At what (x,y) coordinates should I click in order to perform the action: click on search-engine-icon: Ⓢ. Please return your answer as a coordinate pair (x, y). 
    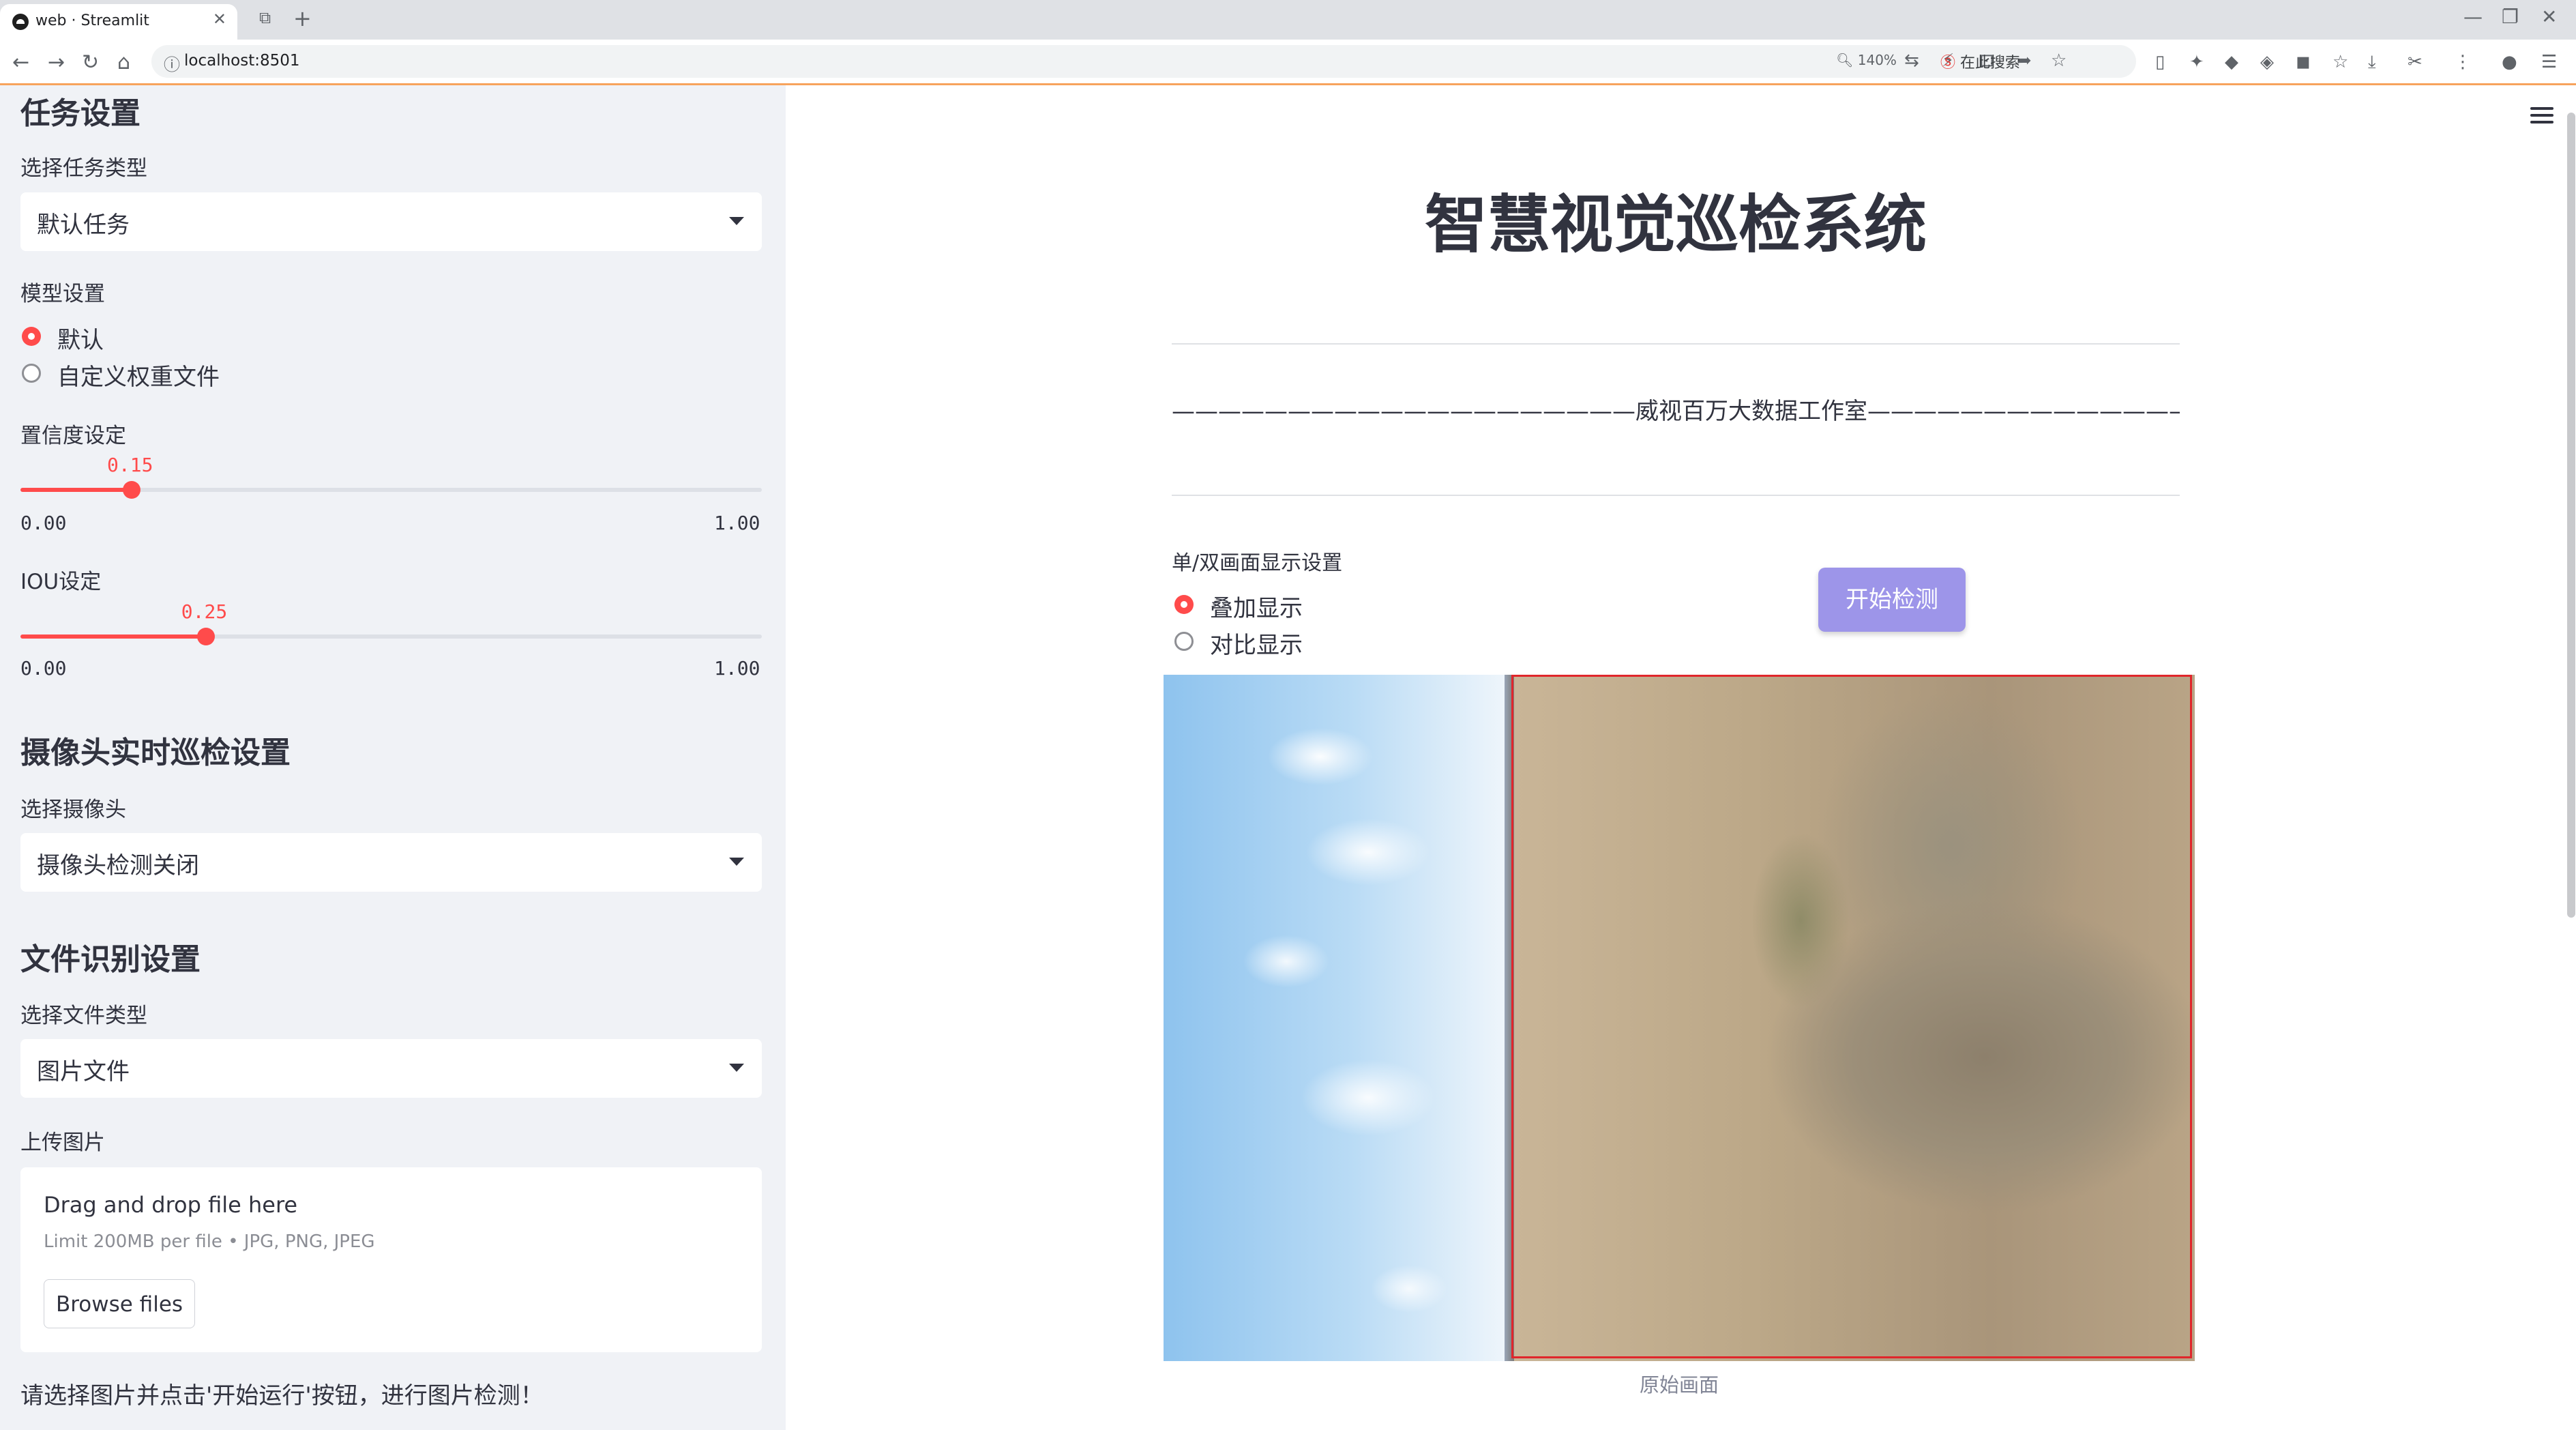
    Looking at the image, I should click on (1948, 64).